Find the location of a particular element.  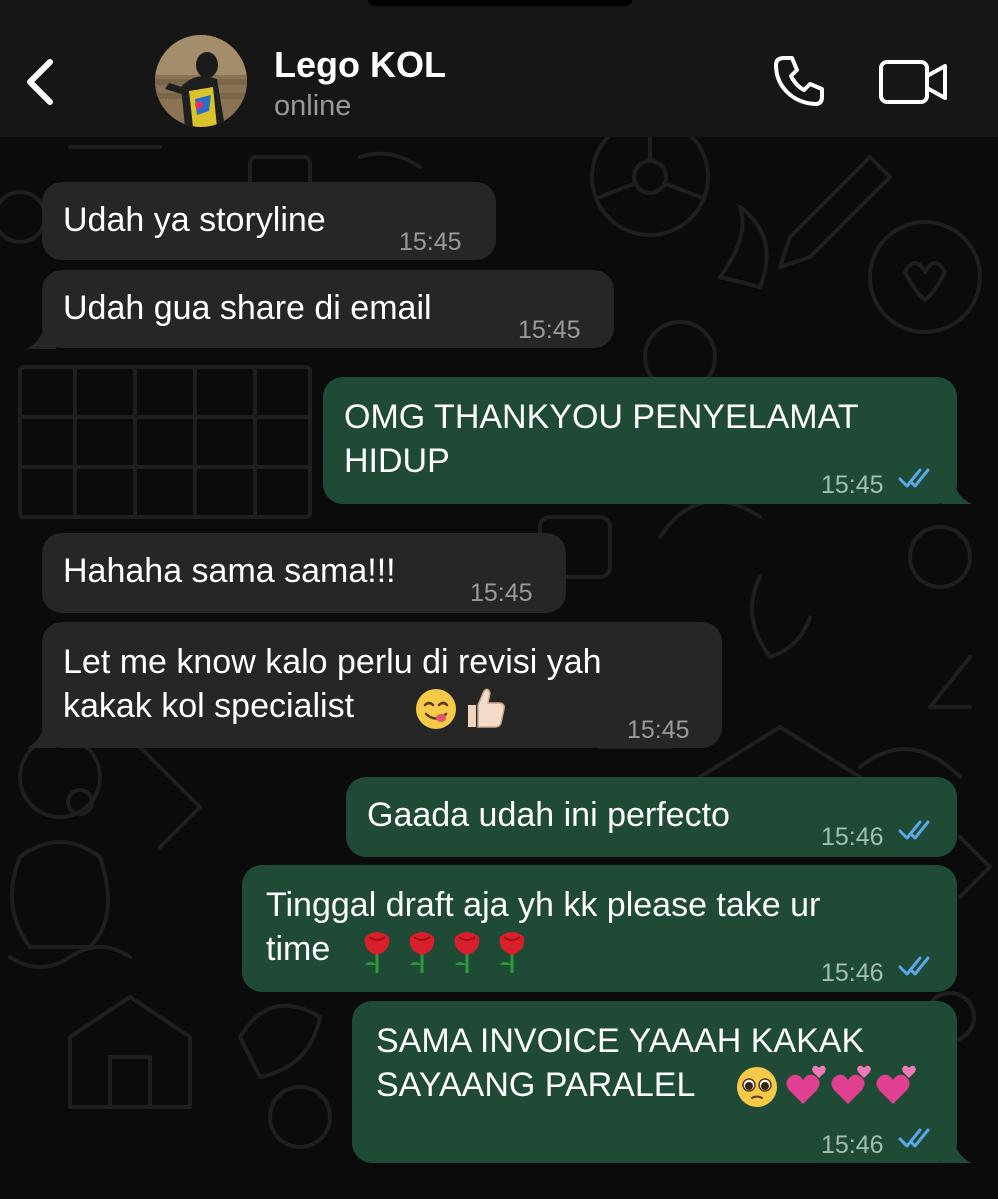

message-text: Gaada udah ini perfecto is located at coordinates (548, 815).